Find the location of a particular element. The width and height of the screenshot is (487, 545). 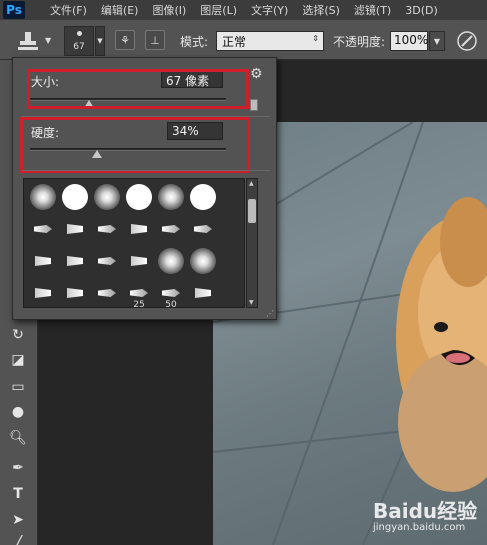

scroll-up-arrow-icon: ▲ is located at coordinates (251, 183).